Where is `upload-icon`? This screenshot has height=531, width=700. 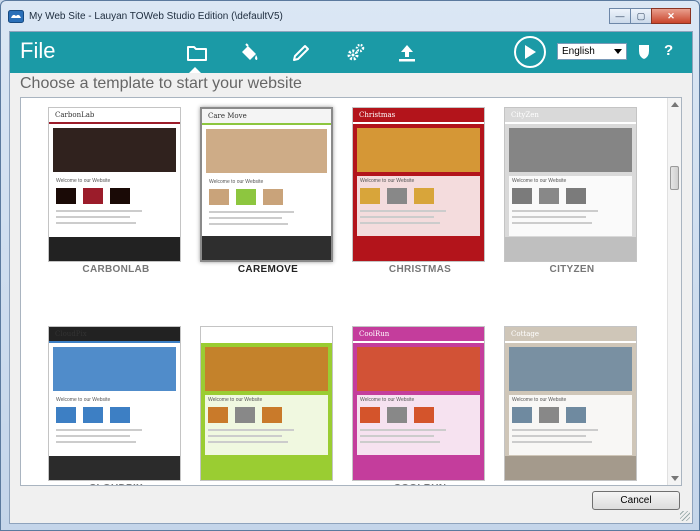 upload-icon is located at coordinates (407, 53).